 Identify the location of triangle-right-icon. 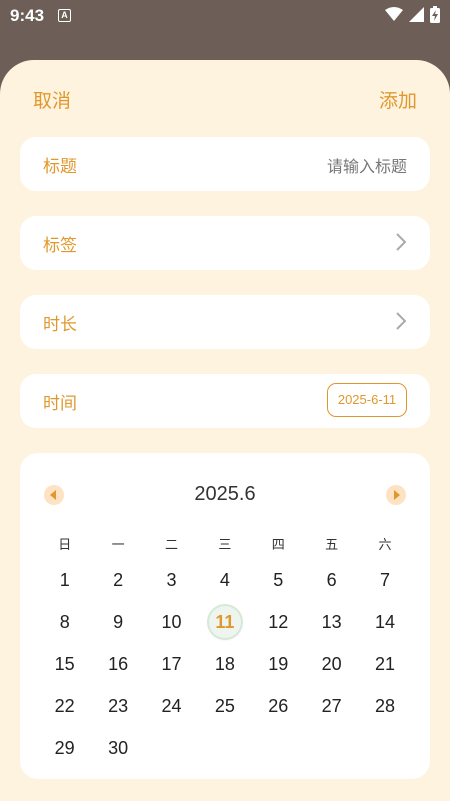
(397, 495).